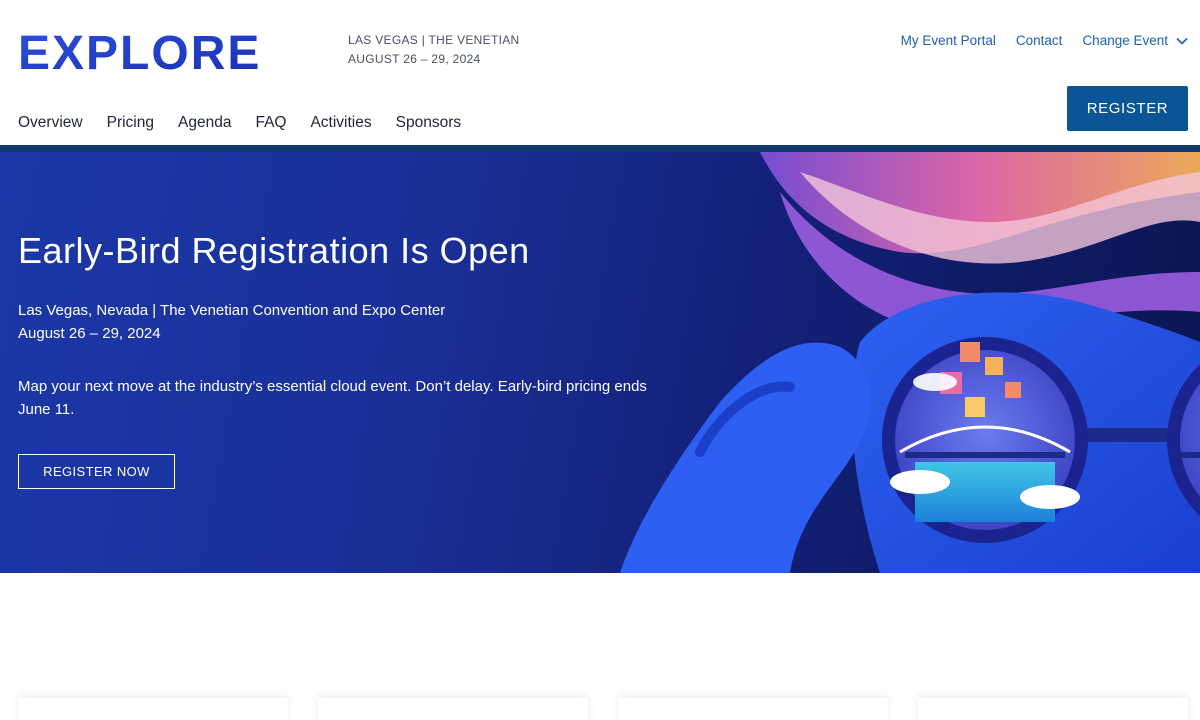 This screenshot has height=720, width=1200. What do you see at coordinates (340, 123) in the screenshot?
I see `nav-activities: Activities` at bounding box center [340, 123].